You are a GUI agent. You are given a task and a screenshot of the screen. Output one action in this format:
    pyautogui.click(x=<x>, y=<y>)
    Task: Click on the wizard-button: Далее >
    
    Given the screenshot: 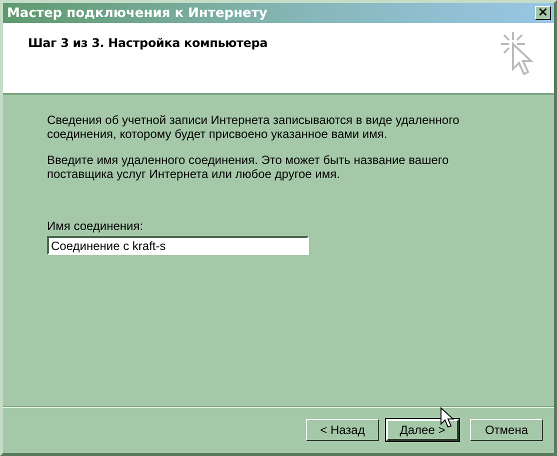 What is the action you would take?
    pyautogui.click(x=422, y=430)
    